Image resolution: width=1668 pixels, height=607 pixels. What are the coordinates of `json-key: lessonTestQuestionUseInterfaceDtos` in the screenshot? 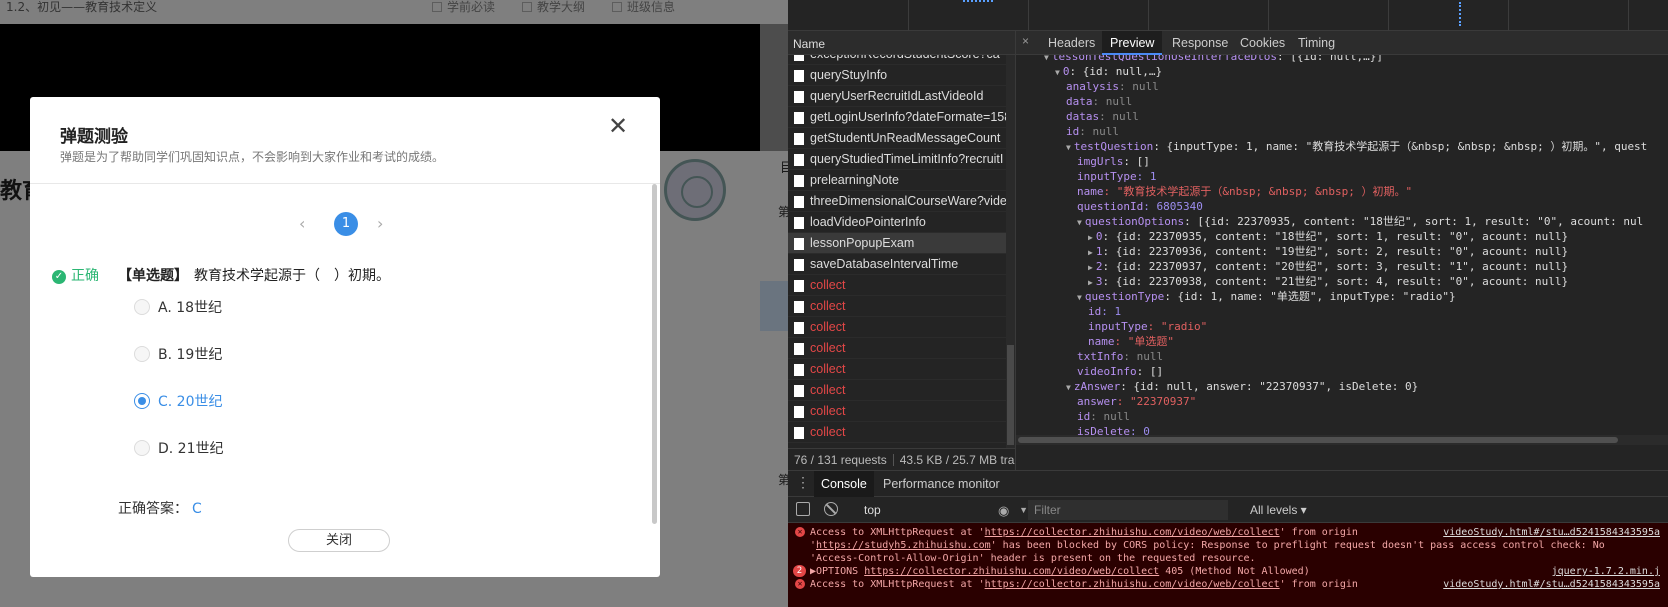 It's located at (1164, 59).